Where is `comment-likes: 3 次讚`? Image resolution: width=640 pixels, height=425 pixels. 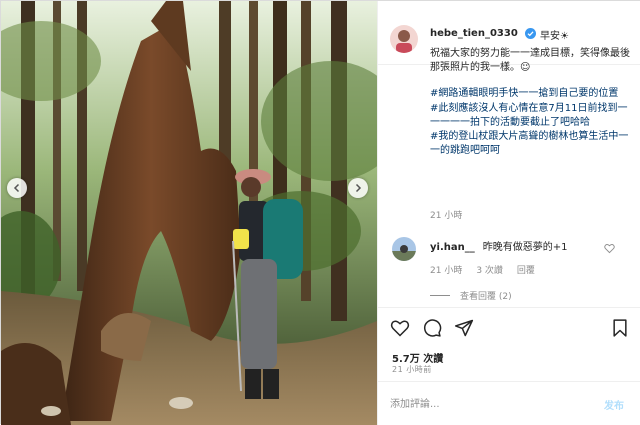
comment-likes: 3 次讚 is located at coordinates (489, 269).